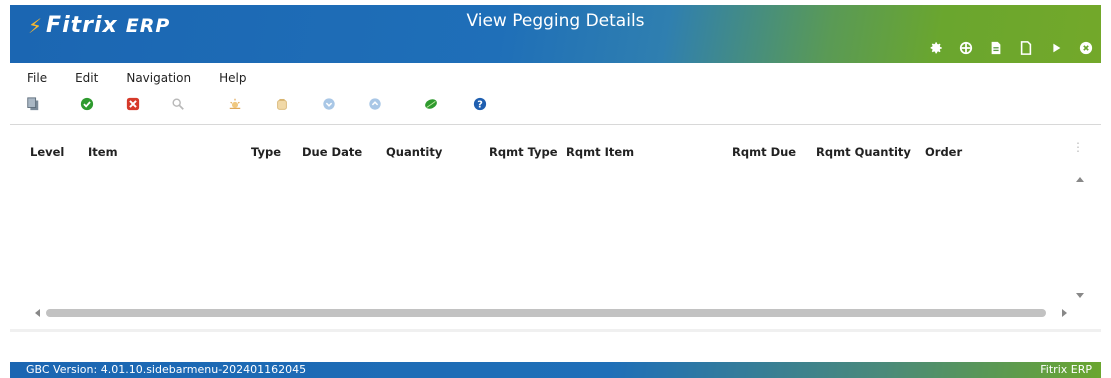  Describe the element at coordinates (1066, 369) in the screenshot. I see `footer-brand: Fitrix ERP` at that location.